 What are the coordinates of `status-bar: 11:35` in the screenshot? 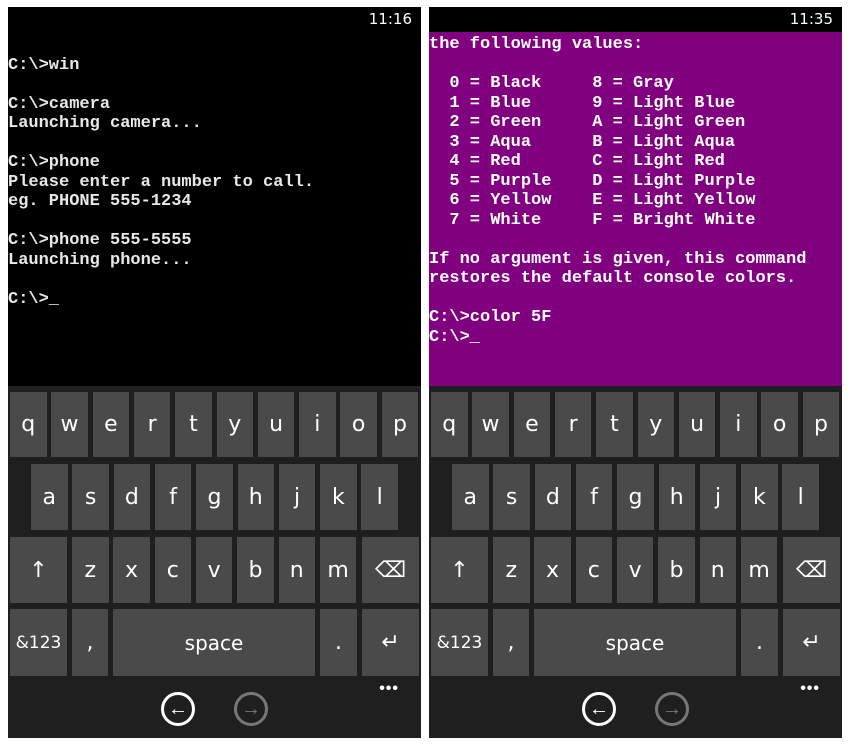 It's located at (635, 19).